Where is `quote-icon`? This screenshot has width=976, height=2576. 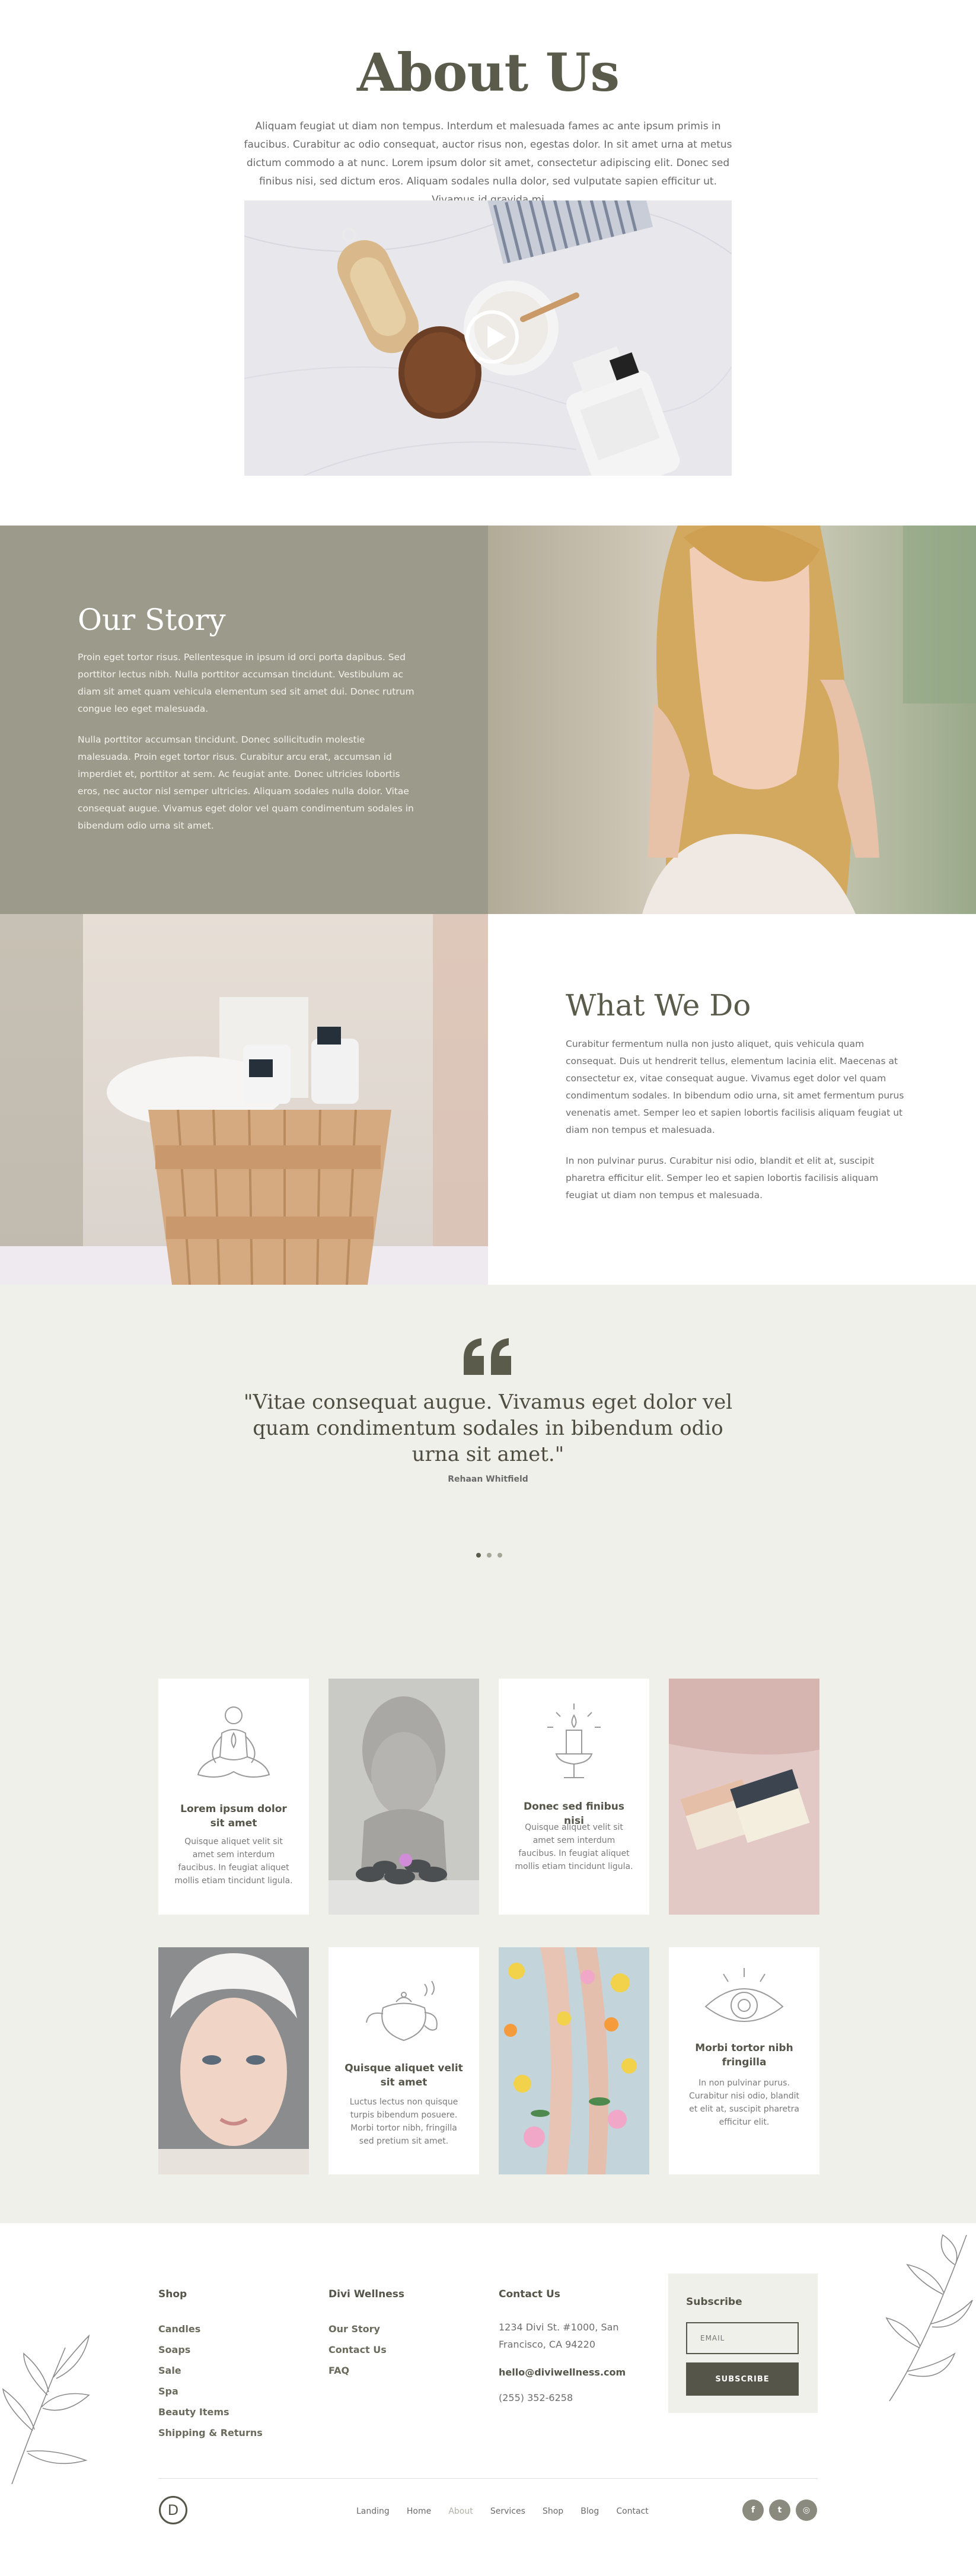
quote-icon is located at coordinates (487, 1356).